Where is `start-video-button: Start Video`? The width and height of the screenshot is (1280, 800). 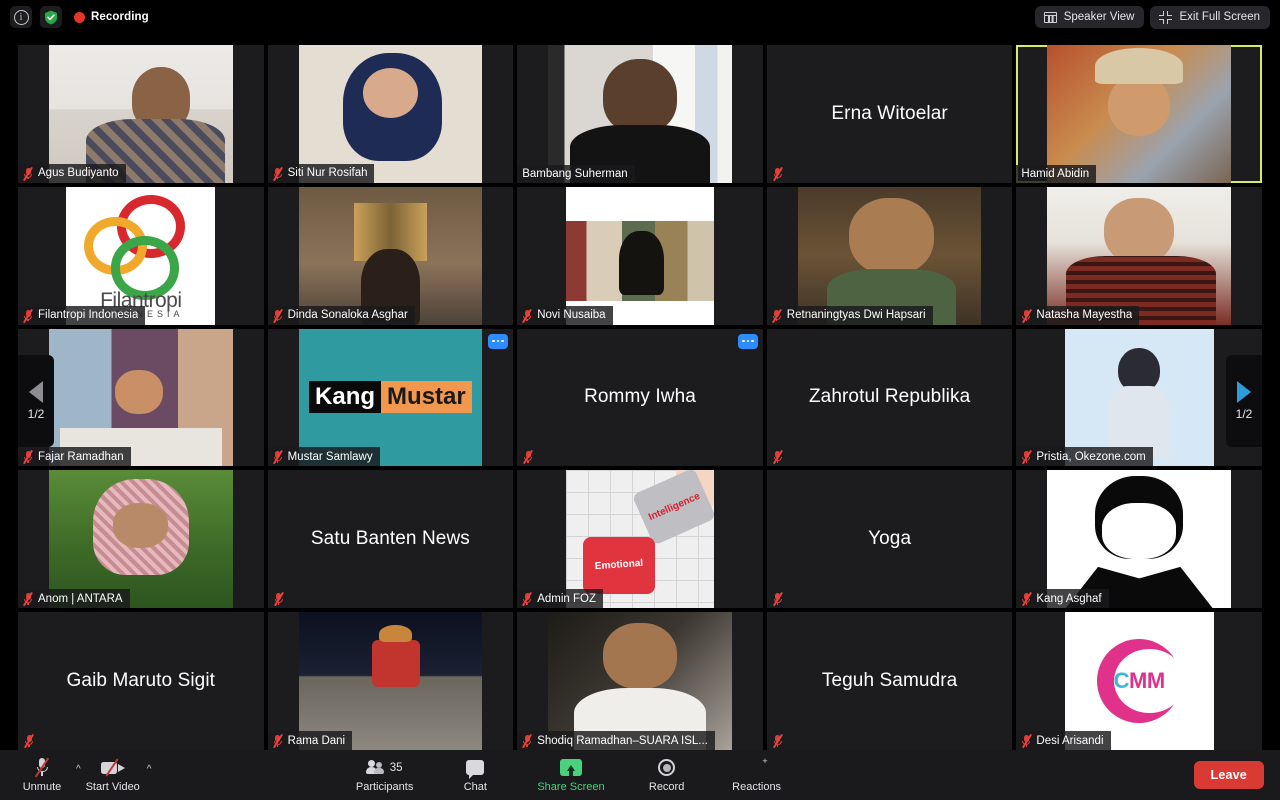 start-video-button: Start Video is located at coordinates (113, 775).